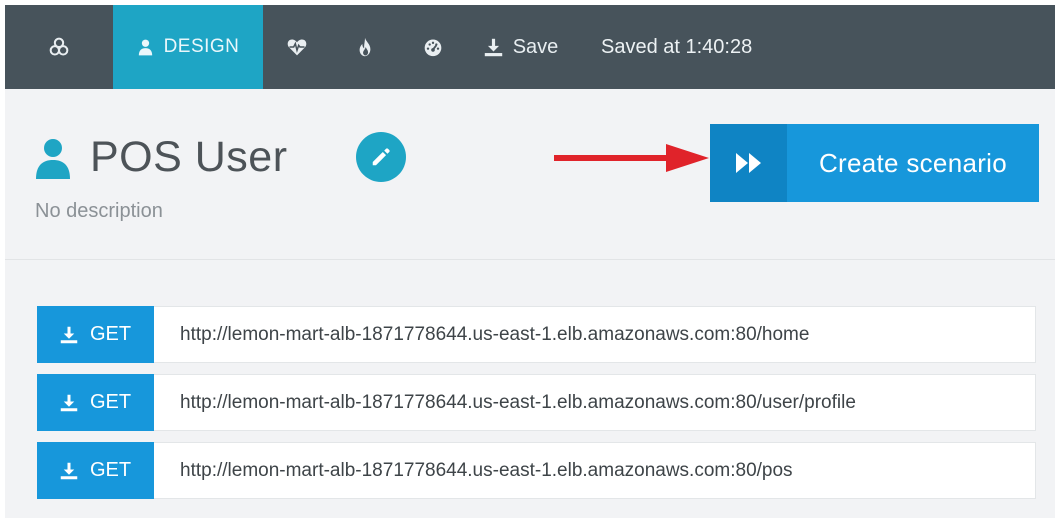 This screenshot has height=523, width=1060. I want to click on tab-performance, so click(433, 47).